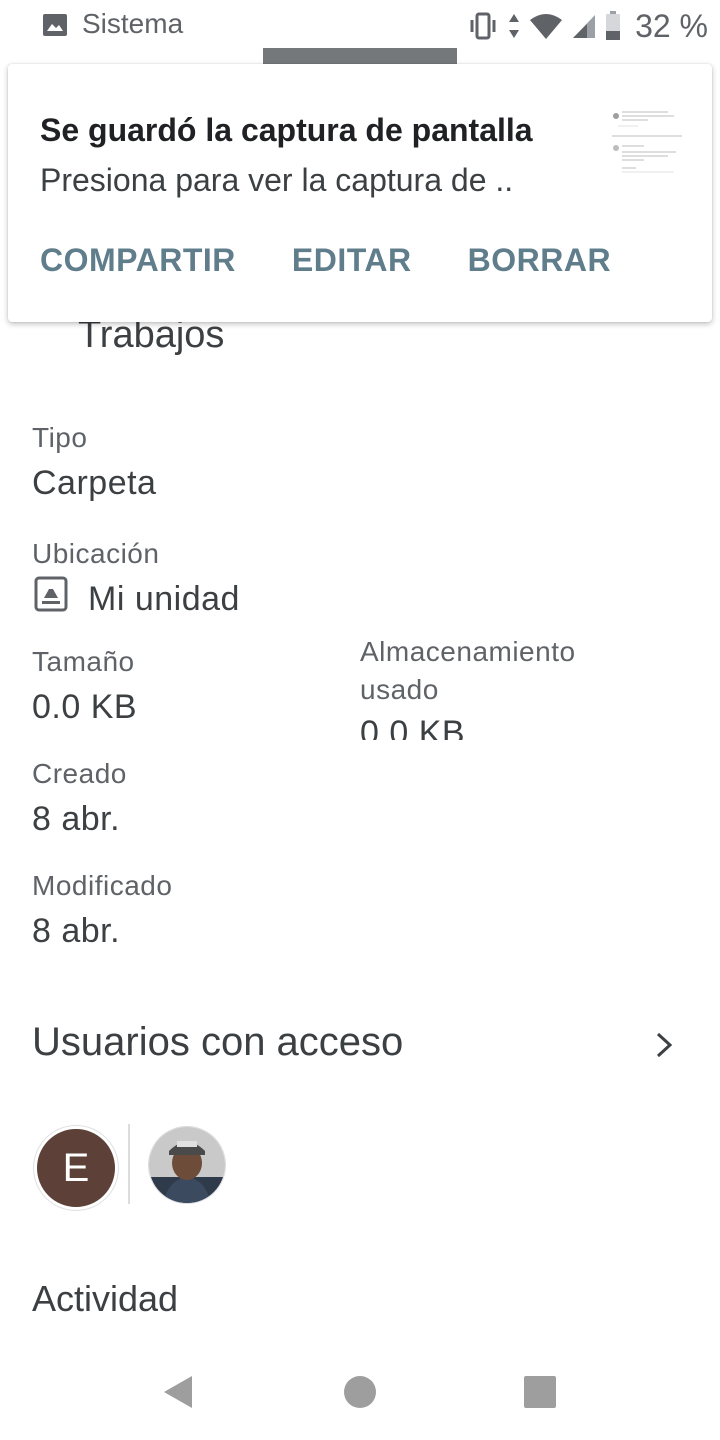  What do you see at coordinates (664, 1045) in the screenshot?
I see `chevron-right-icon` at bounding box center [664, 1045].